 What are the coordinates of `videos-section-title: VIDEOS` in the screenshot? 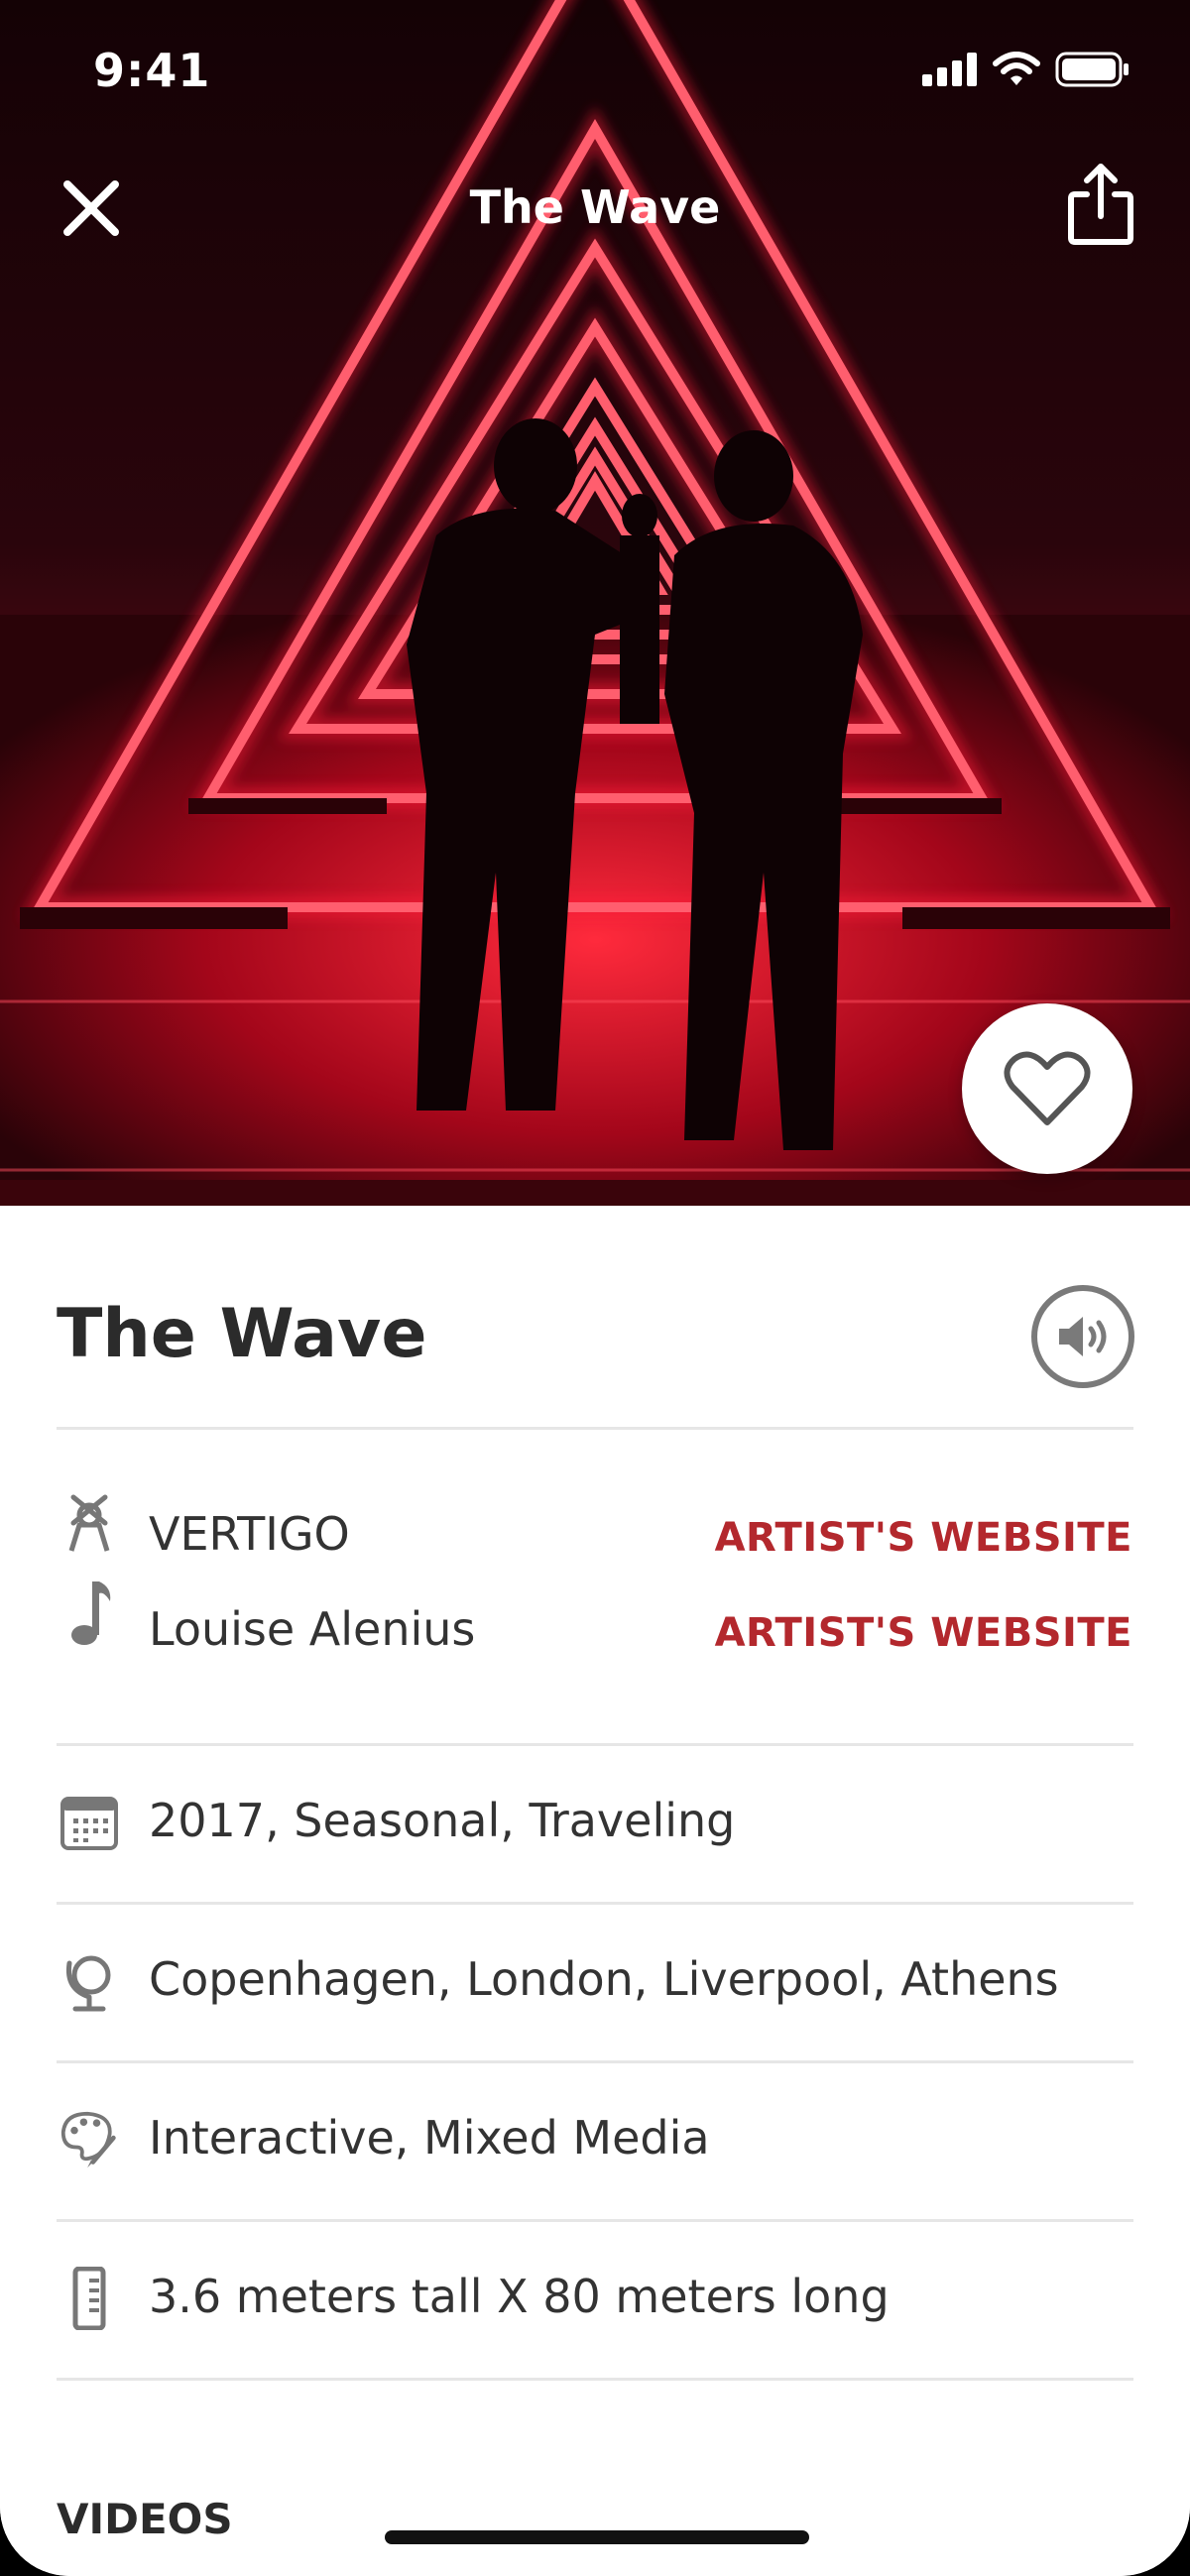 It's located at (145, 2519).